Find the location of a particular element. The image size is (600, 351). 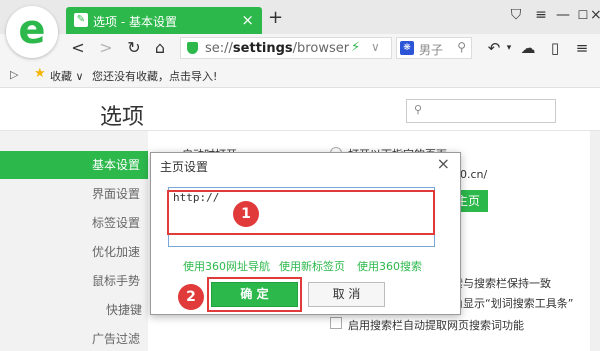

use-360-search-link: 使用360搜索 is located at coordinates (389, 266).